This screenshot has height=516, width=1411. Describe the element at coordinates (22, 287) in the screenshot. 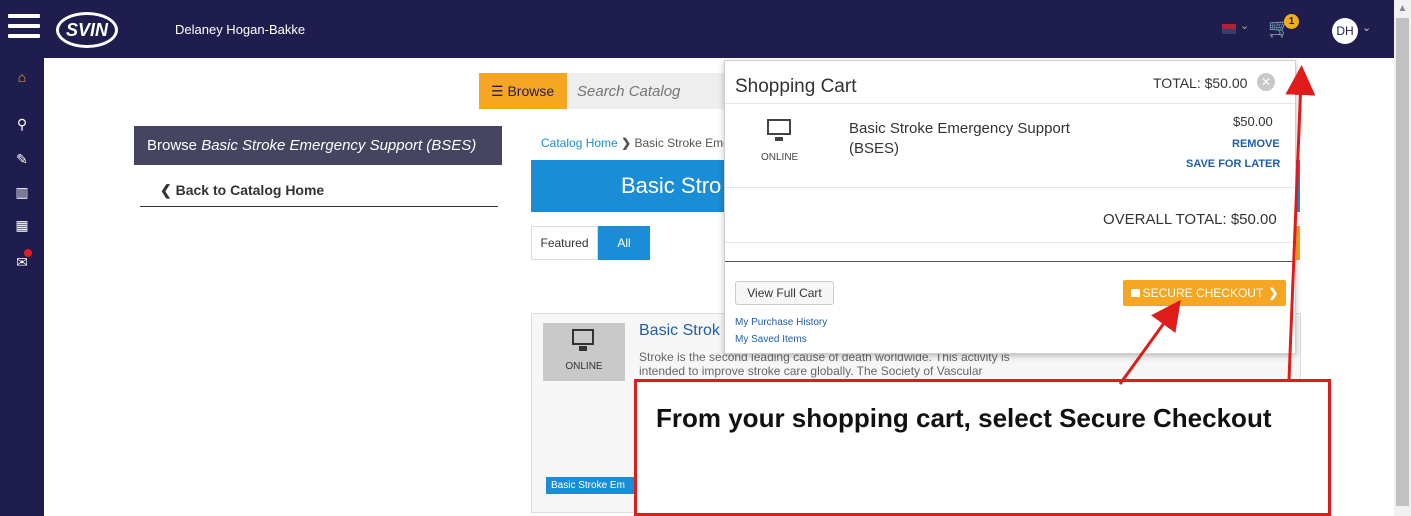

I see `side-nav: ⌂ ⚲ ✎ ▥ ▦ ✉` at that location.